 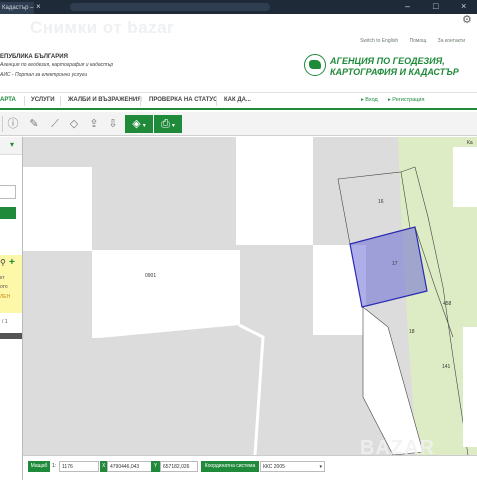 What do you see at coordinates (407, 6) in the screenshot?
I see `minimize-icon: –` at bounding box center [407, 6].